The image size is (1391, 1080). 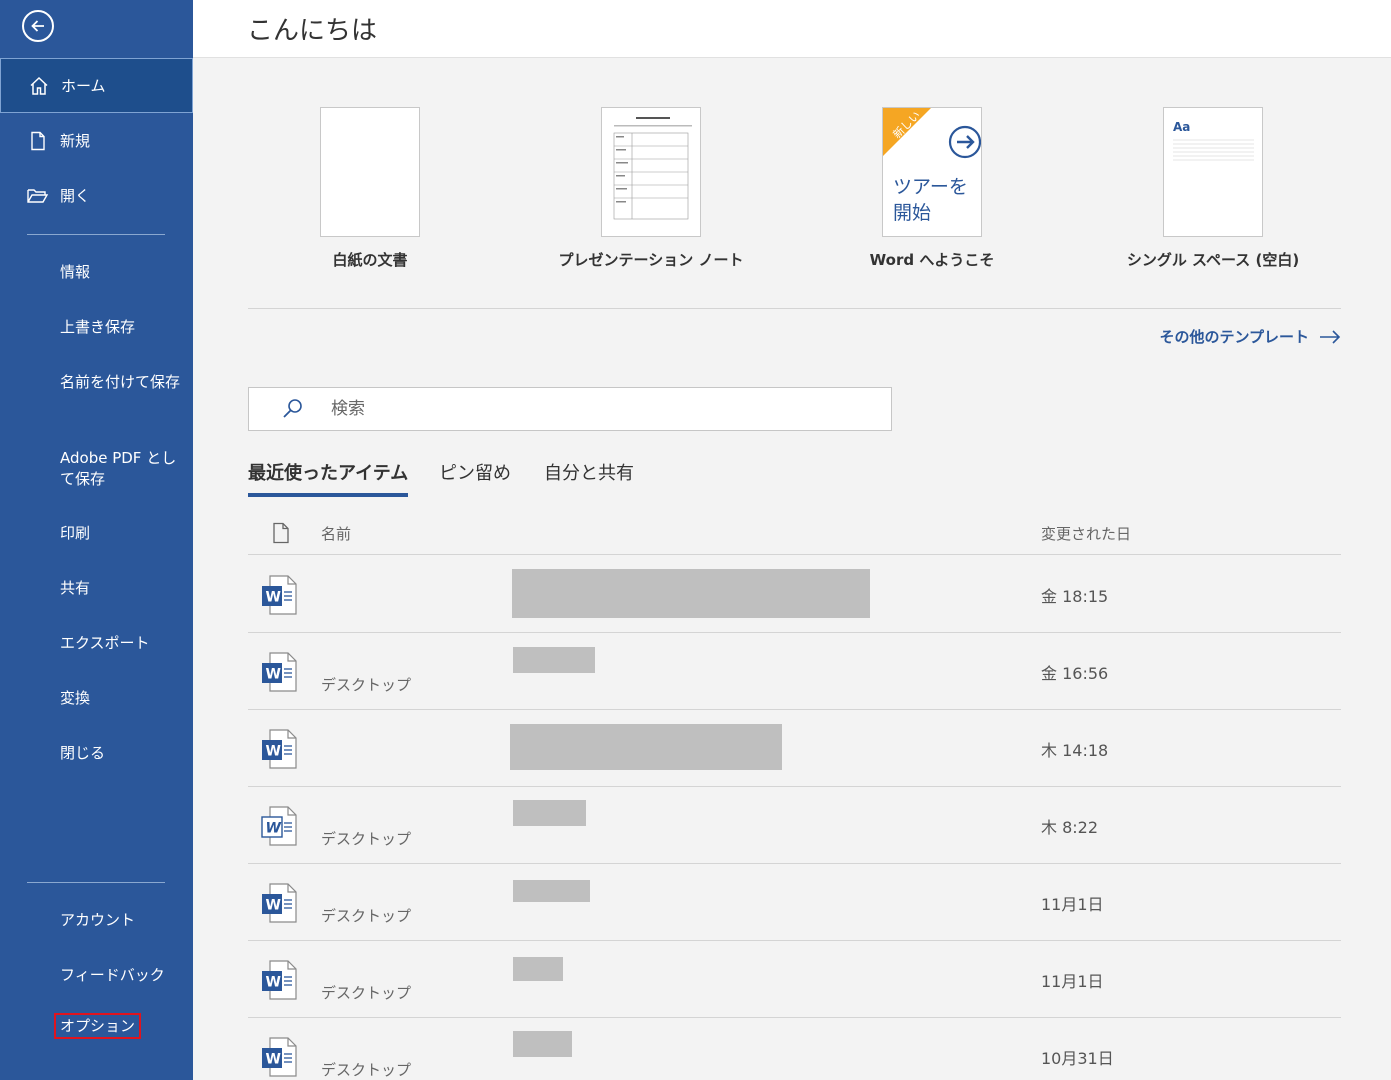 I want to click on svg-text: Aa, so click(x=1181, y=127).